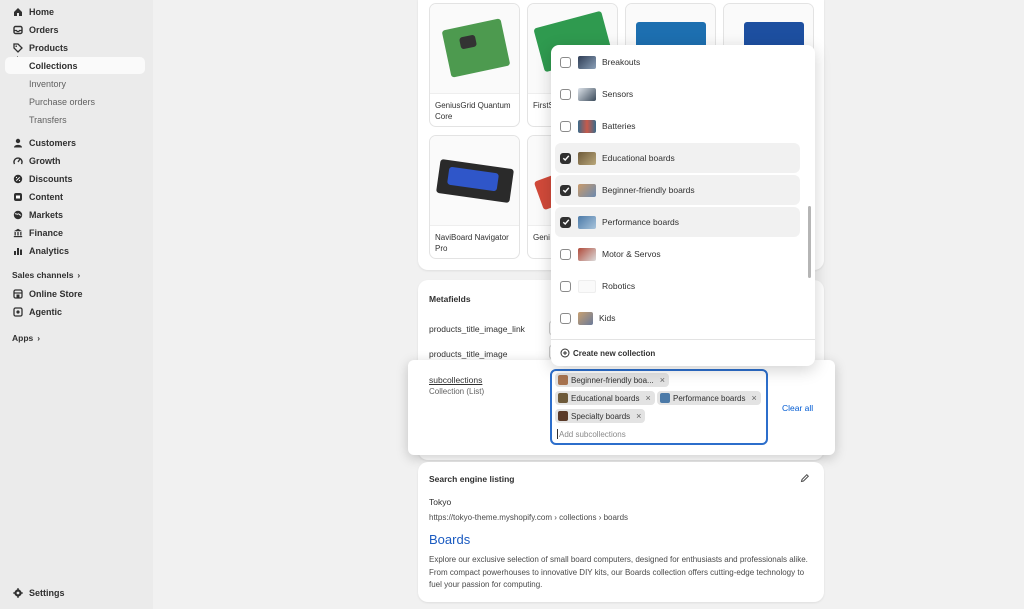 Image resolution: width=1024 pixels, height=609 pixels. Describe the element at coordinates (677, 62) in the screenshot. I see `option-breakouts: Breakouts` at that location.